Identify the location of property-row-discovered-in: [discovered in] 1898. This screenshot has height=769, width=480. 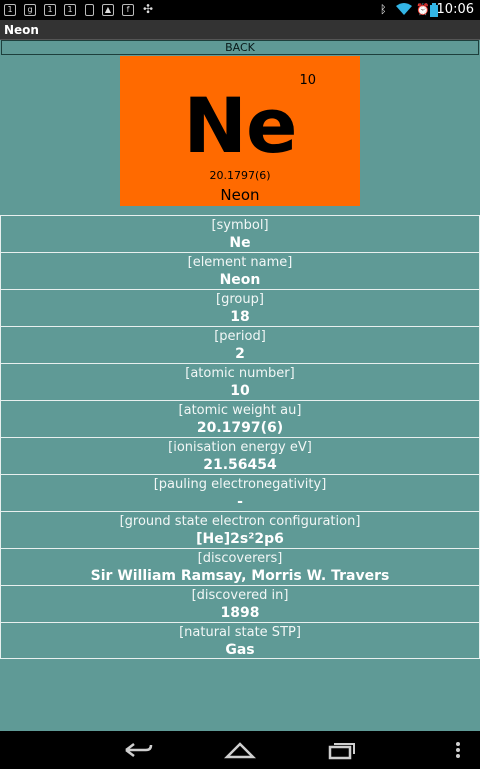
(240, 603).